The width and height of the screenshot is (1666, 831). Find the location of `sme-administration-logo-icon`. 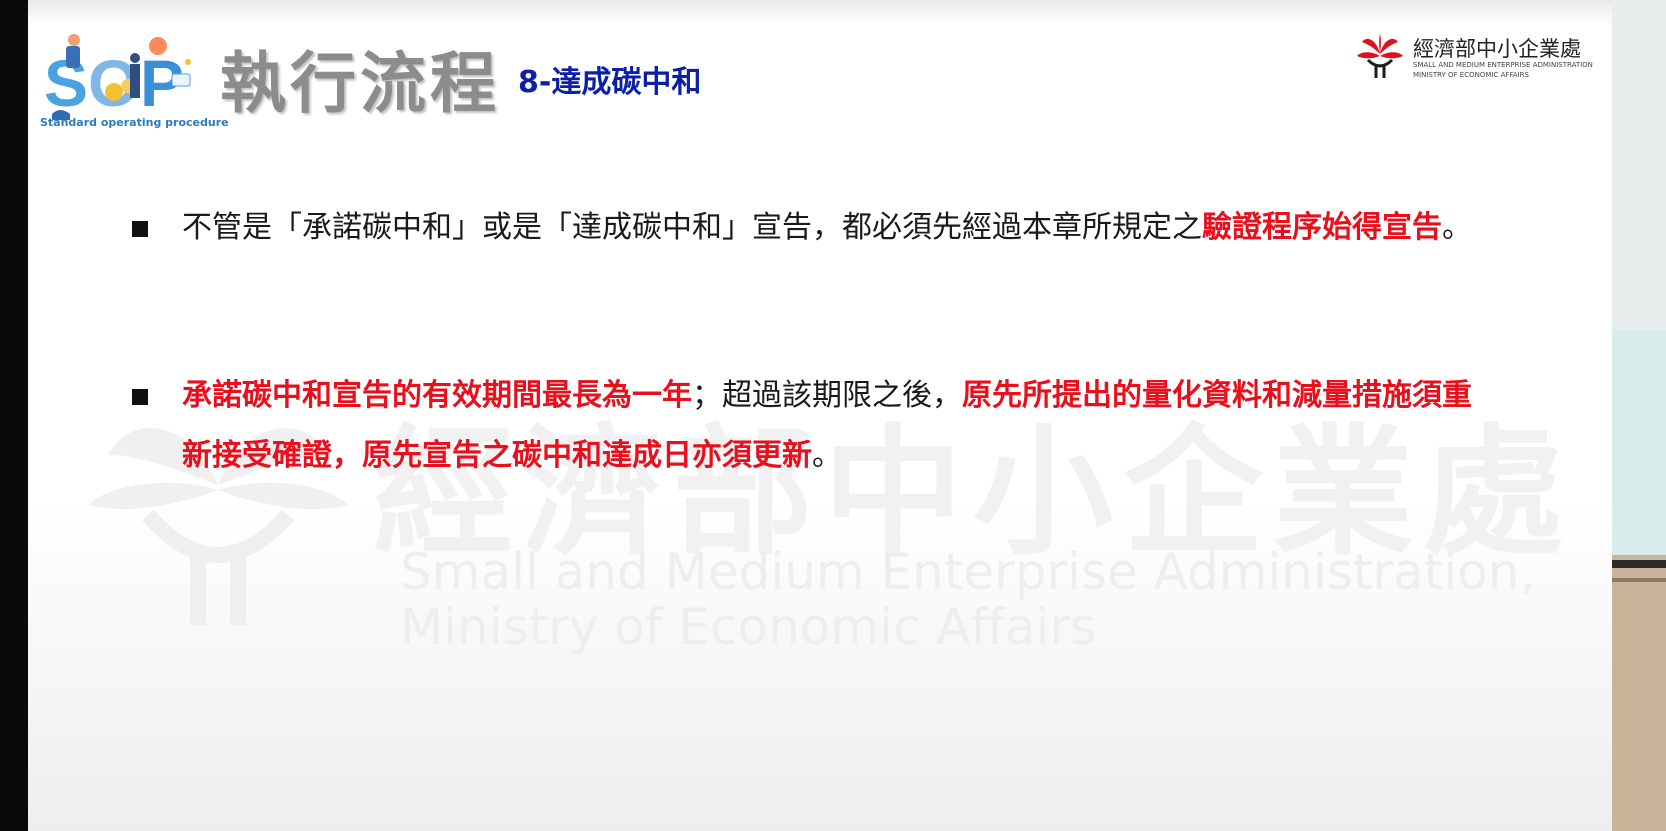

sme-administration-logo-icon is located at coordinates (1380, 56).